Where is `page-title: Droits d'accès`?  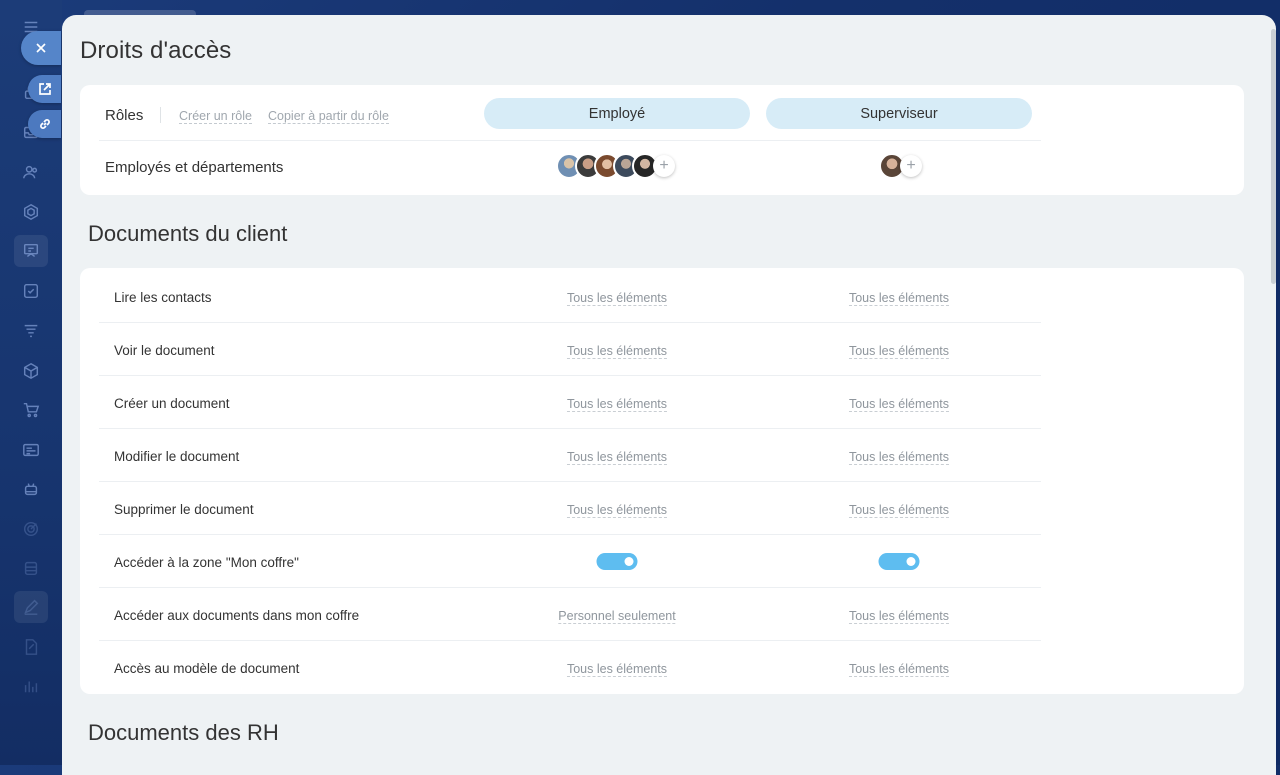 page-title: Droits d'accès is located at coordinates (156, 50).